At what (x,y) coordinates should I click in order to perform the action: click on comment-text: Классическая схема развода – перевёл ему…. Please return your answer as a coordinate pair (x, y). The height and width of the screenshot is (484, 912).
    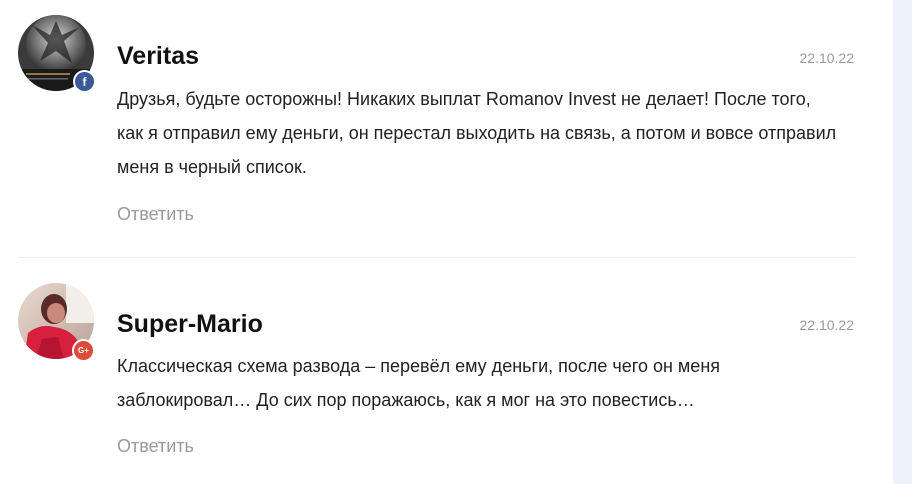
    Looking at the image, I should click on (419, 383).